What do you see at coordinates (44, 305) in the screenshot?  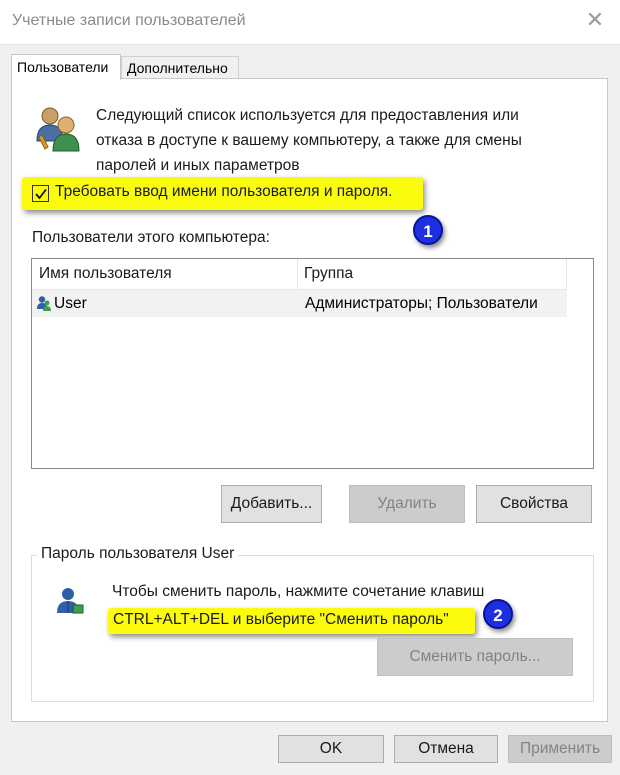 I see `user-row-icon` at bounding box center [44, 305].